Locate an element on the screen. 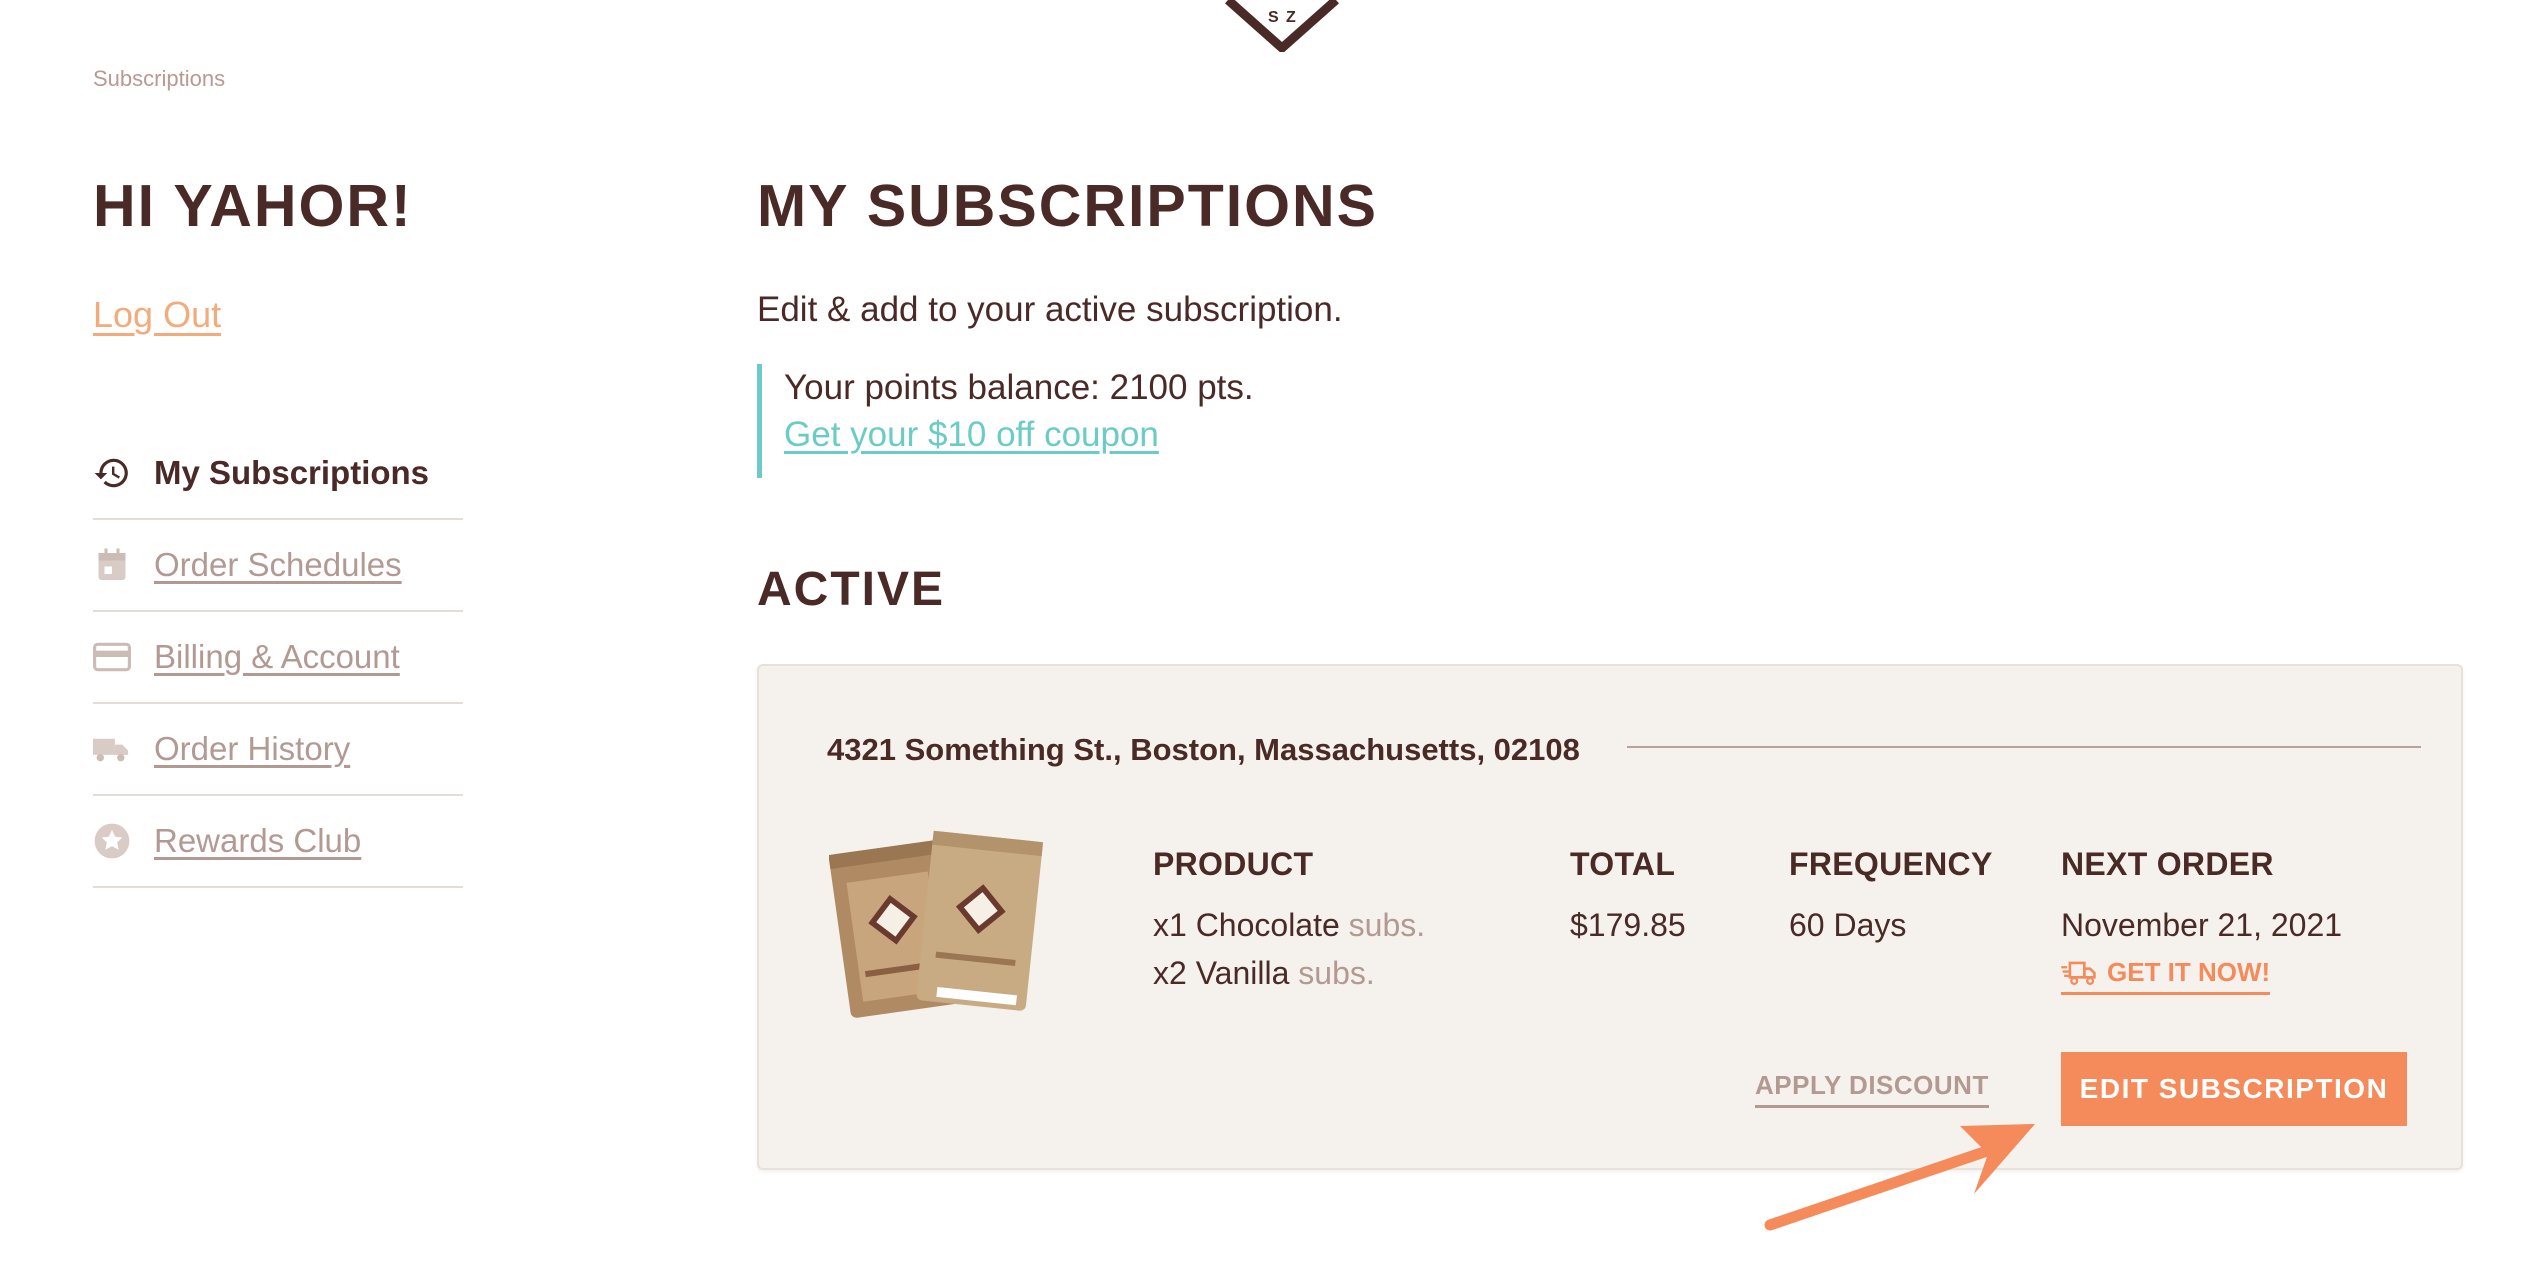 Image resolution: width=2534 pixels, height=1278 pixels. sidebar-item-my-subscriptions: My Subscriptions is located at coordinates (278, 474).